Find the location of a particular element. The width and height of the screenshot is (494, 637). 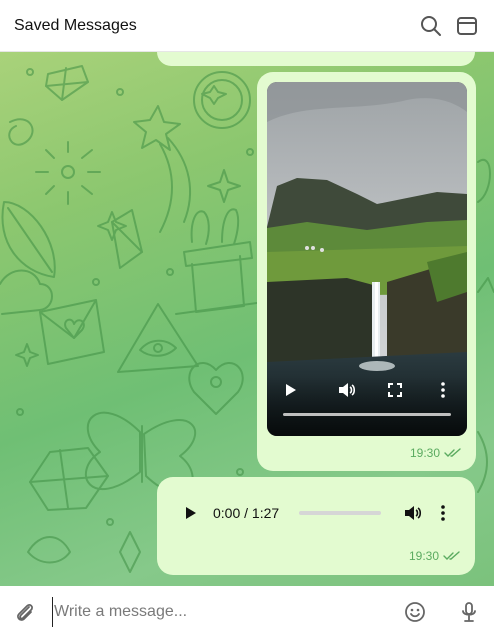

video-play-icon is located at coordinates (291, 390).